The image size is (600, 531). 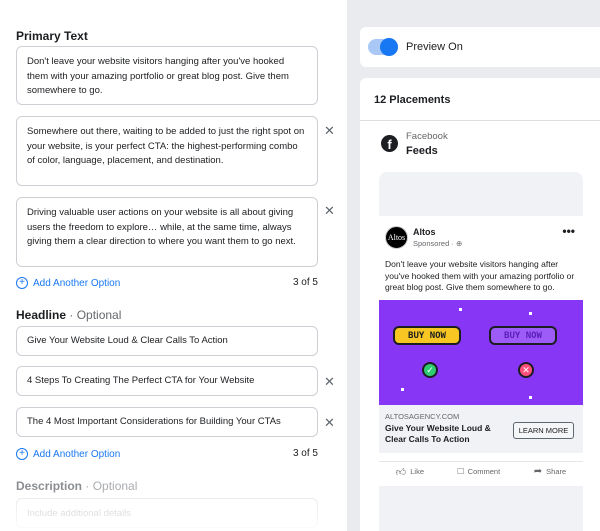 I want to click on comment-icon: □, so click(x=460, y=471).